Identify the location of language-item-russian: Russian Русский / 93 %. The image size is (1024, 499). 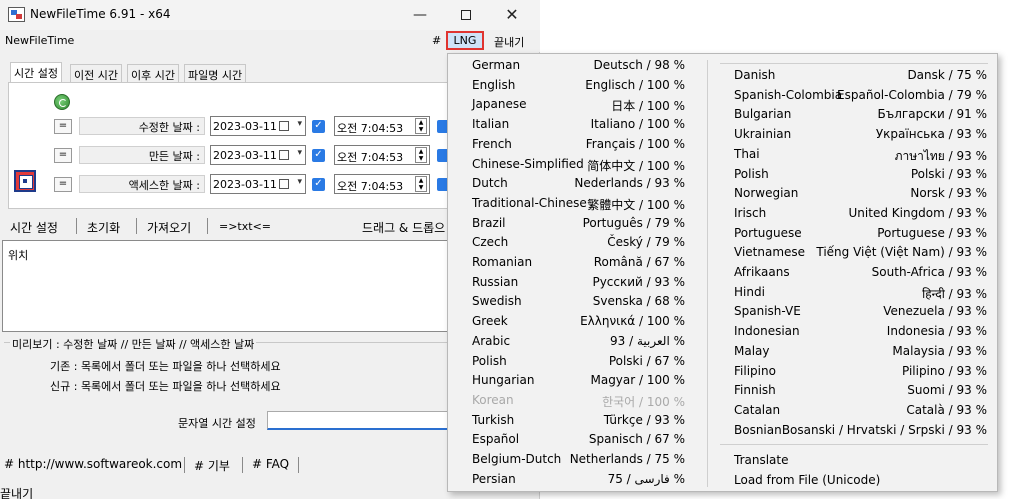
(578, 285).